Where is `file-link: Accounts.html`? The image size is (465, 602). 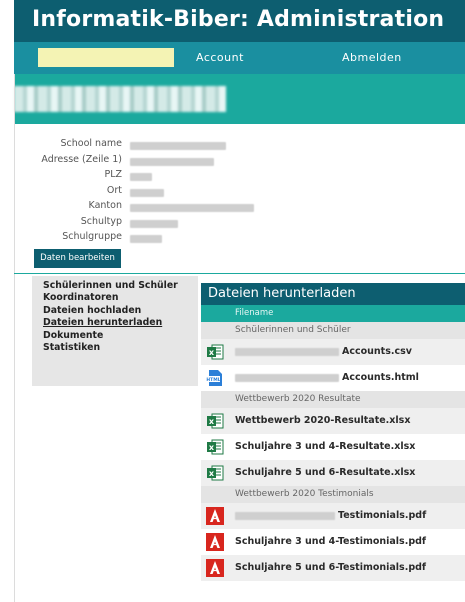
file-link: Accounts.html is located at coordinates (327, 378).